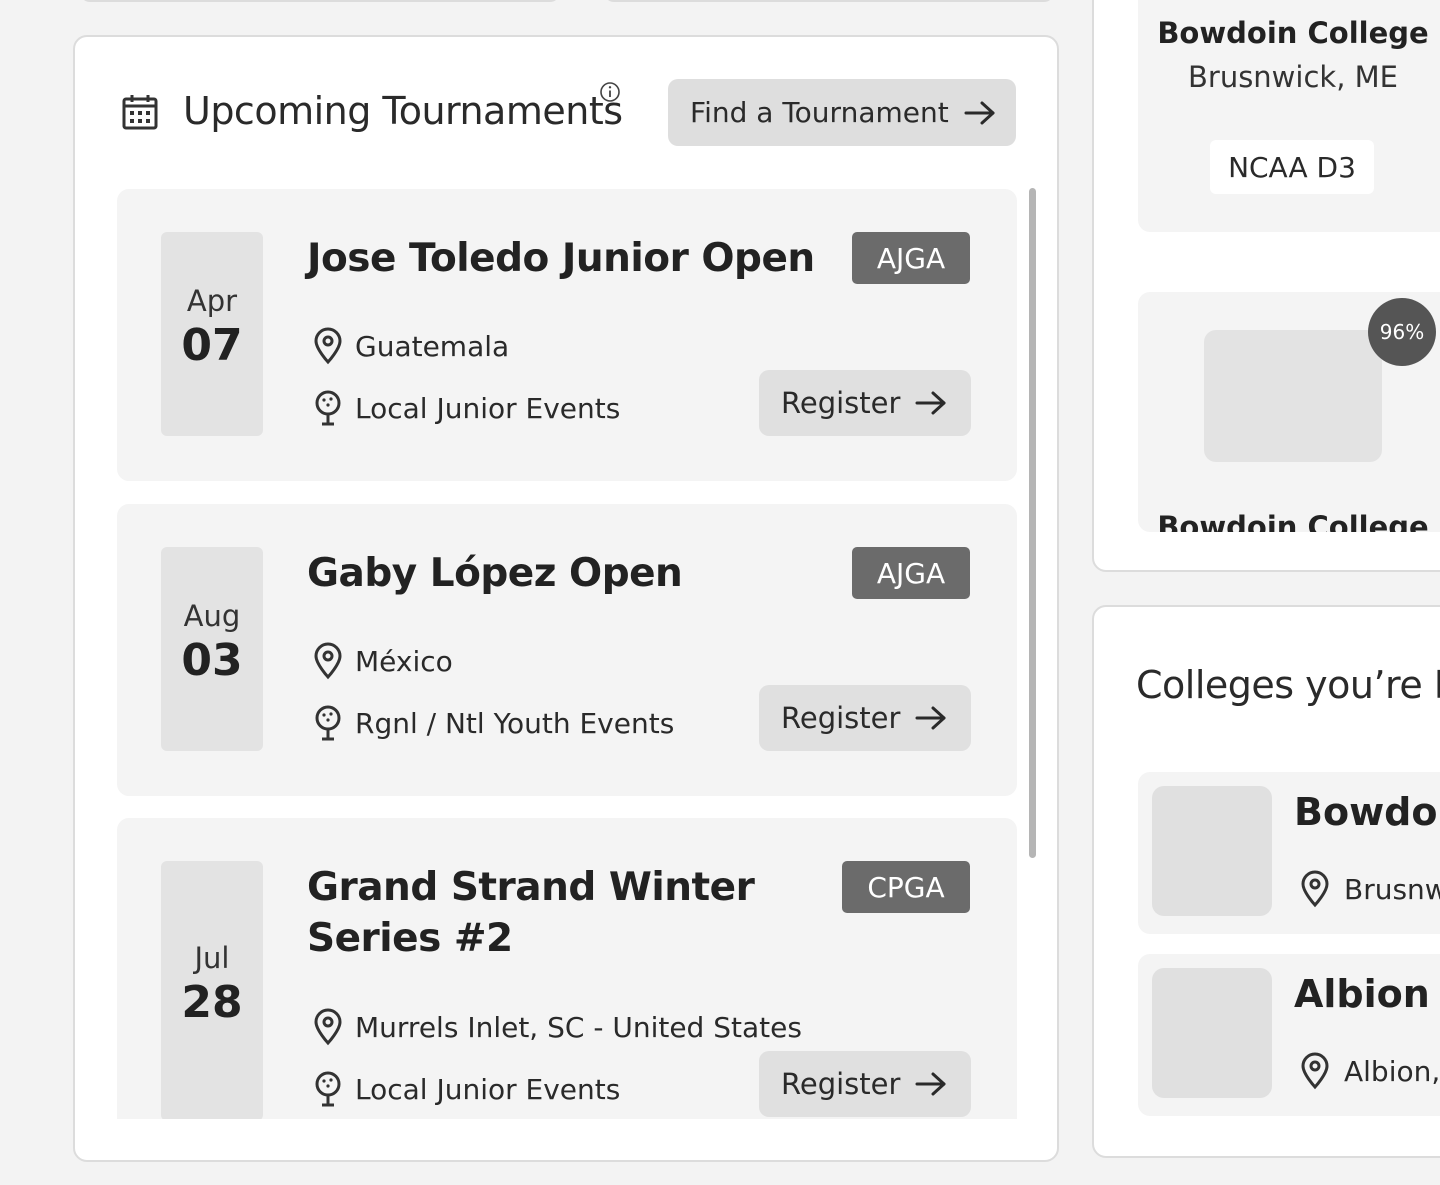  I want to click on date-box: Aug 03, so click(212, 649).